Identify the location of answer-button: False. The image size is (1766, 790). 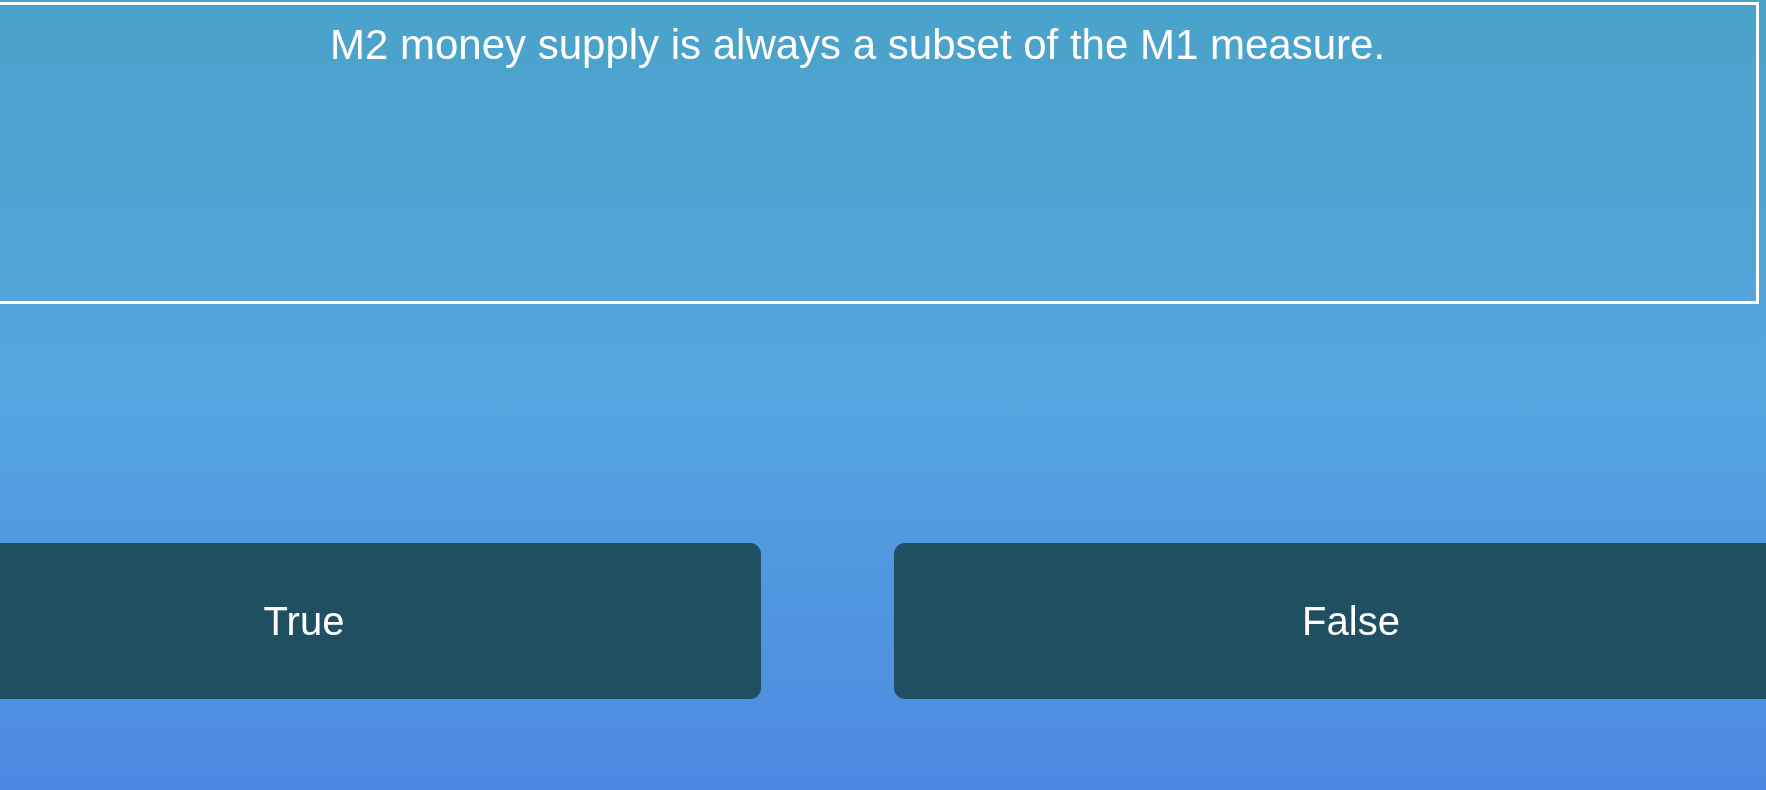
(1330, 621).